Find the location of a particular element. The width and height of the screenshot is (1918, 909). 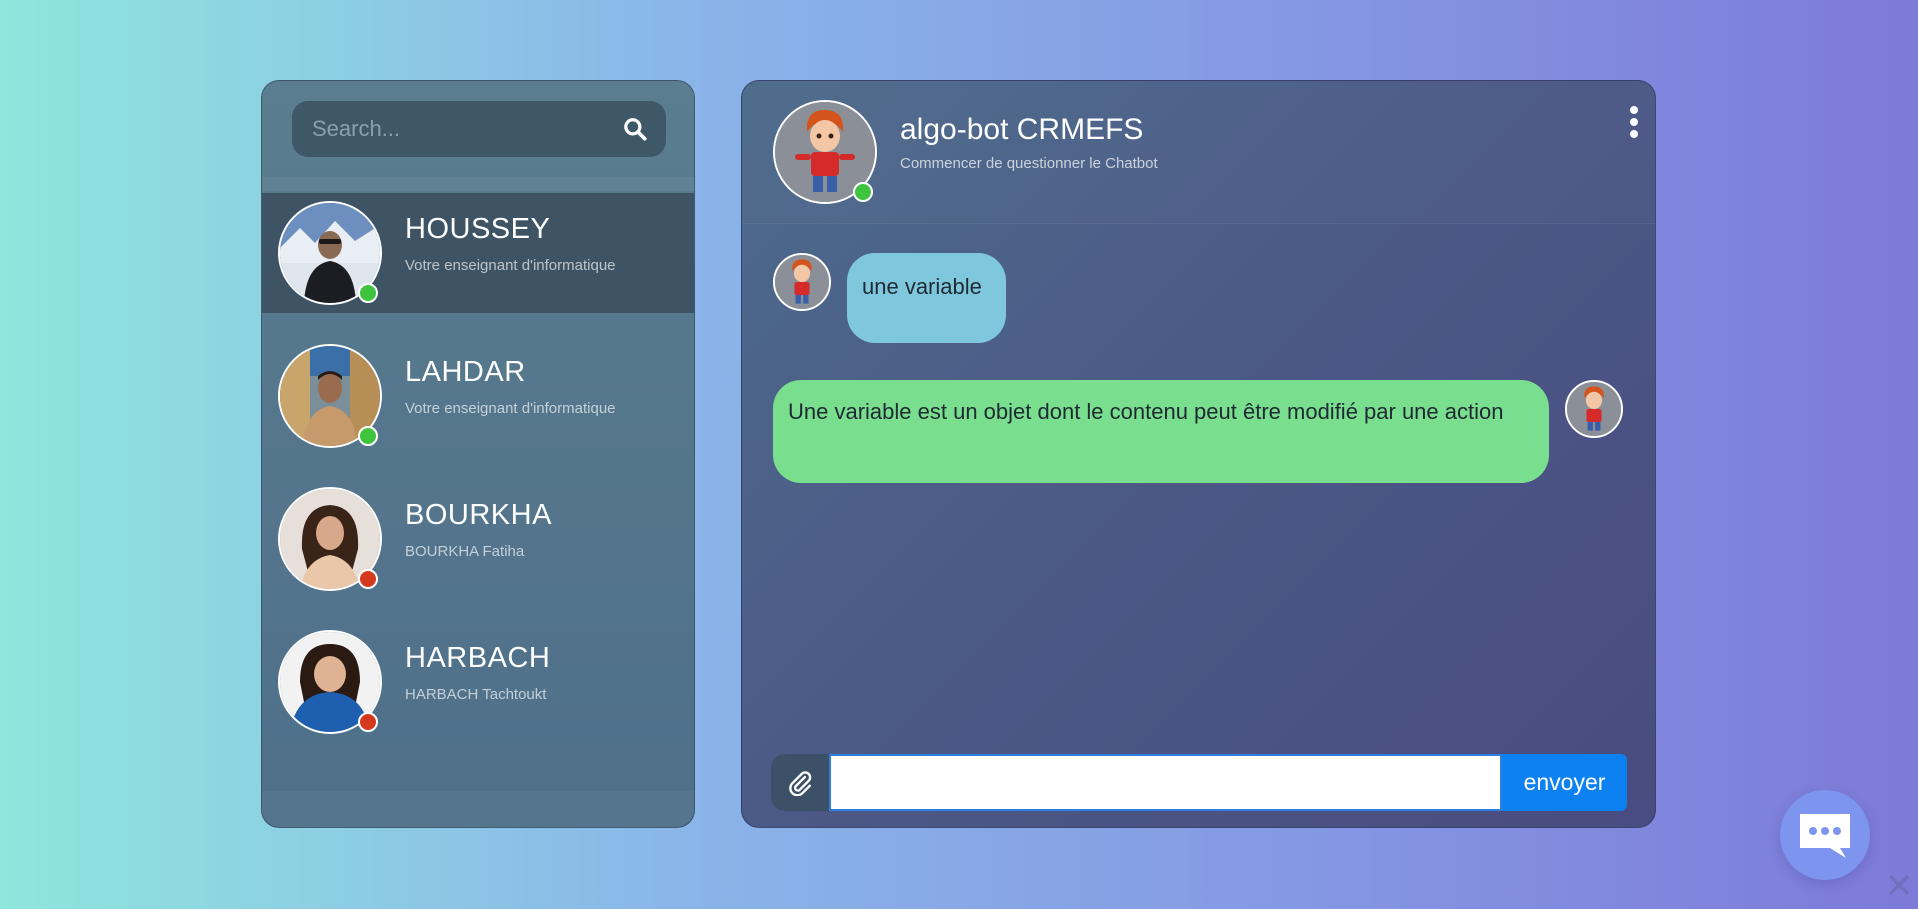

bot-message-avatar is located at coordinates (1594, 409).